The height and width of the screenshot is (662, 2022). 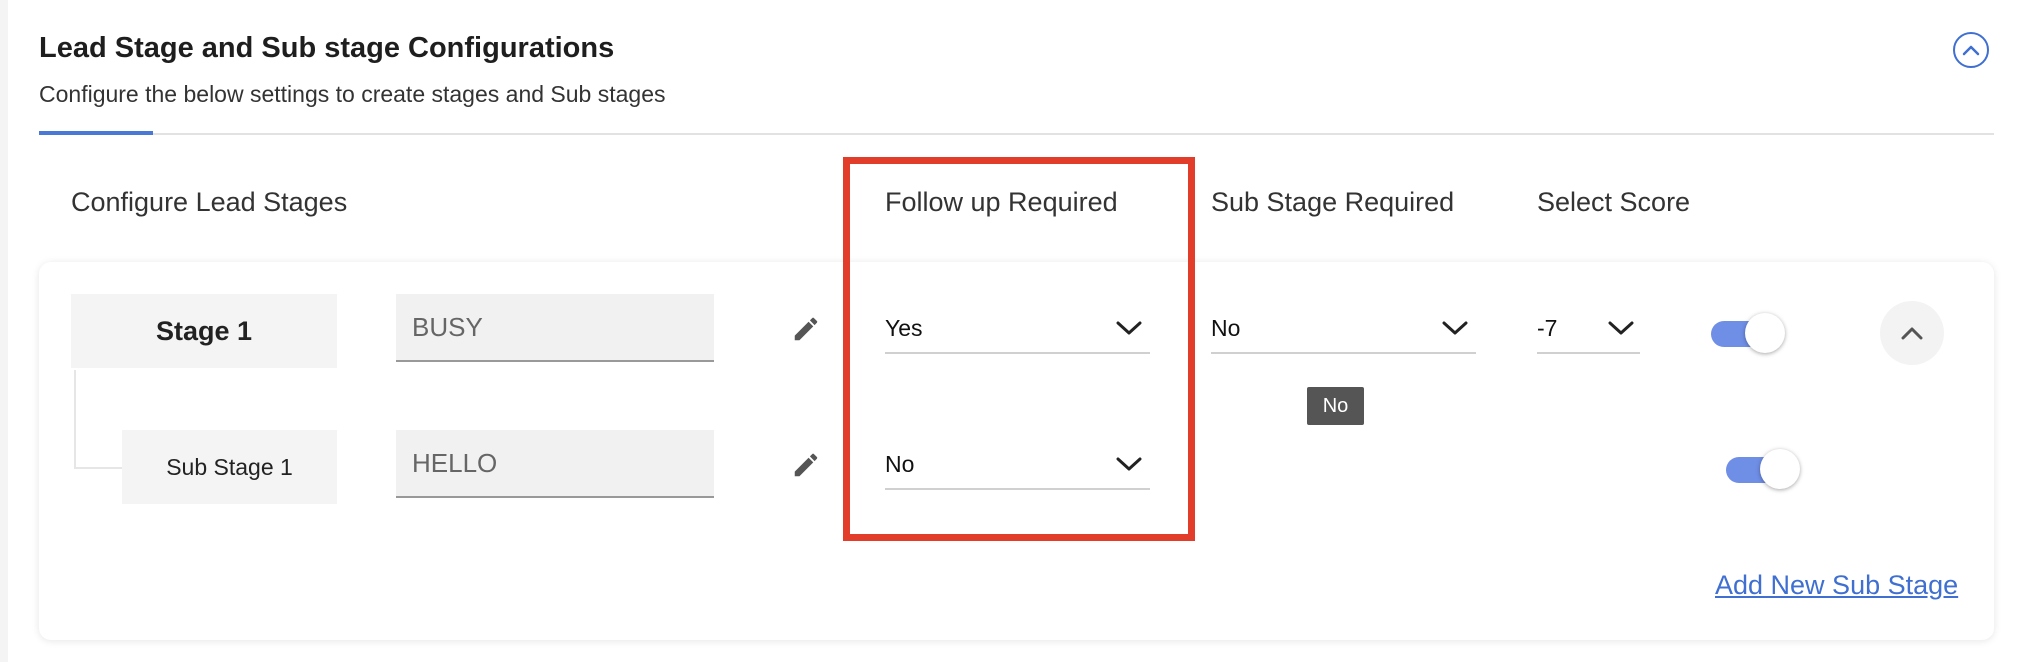 I want to click on stage-enabled-toggle, so click(x=1748, y=333).